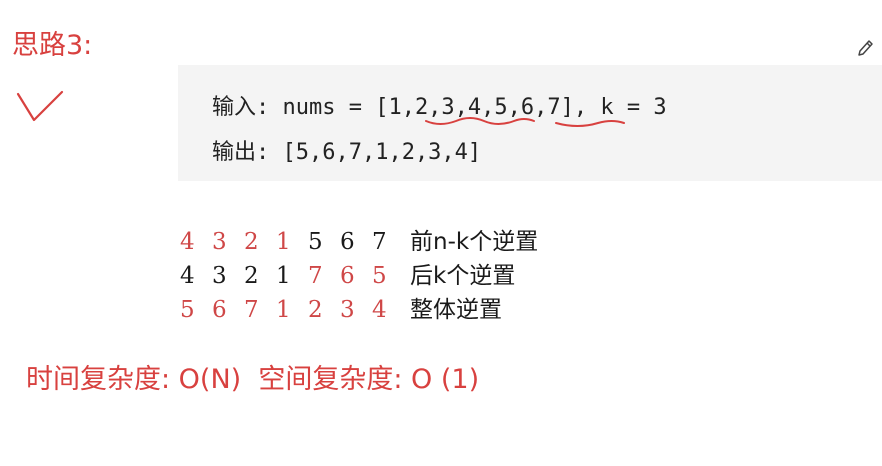  What do you see at coordinates (253, 379) in the screenshot?
I see `complexity-note: 时间复杂度: O(N) 空间复杂度: O (1)` at bounding box center [253, 379].